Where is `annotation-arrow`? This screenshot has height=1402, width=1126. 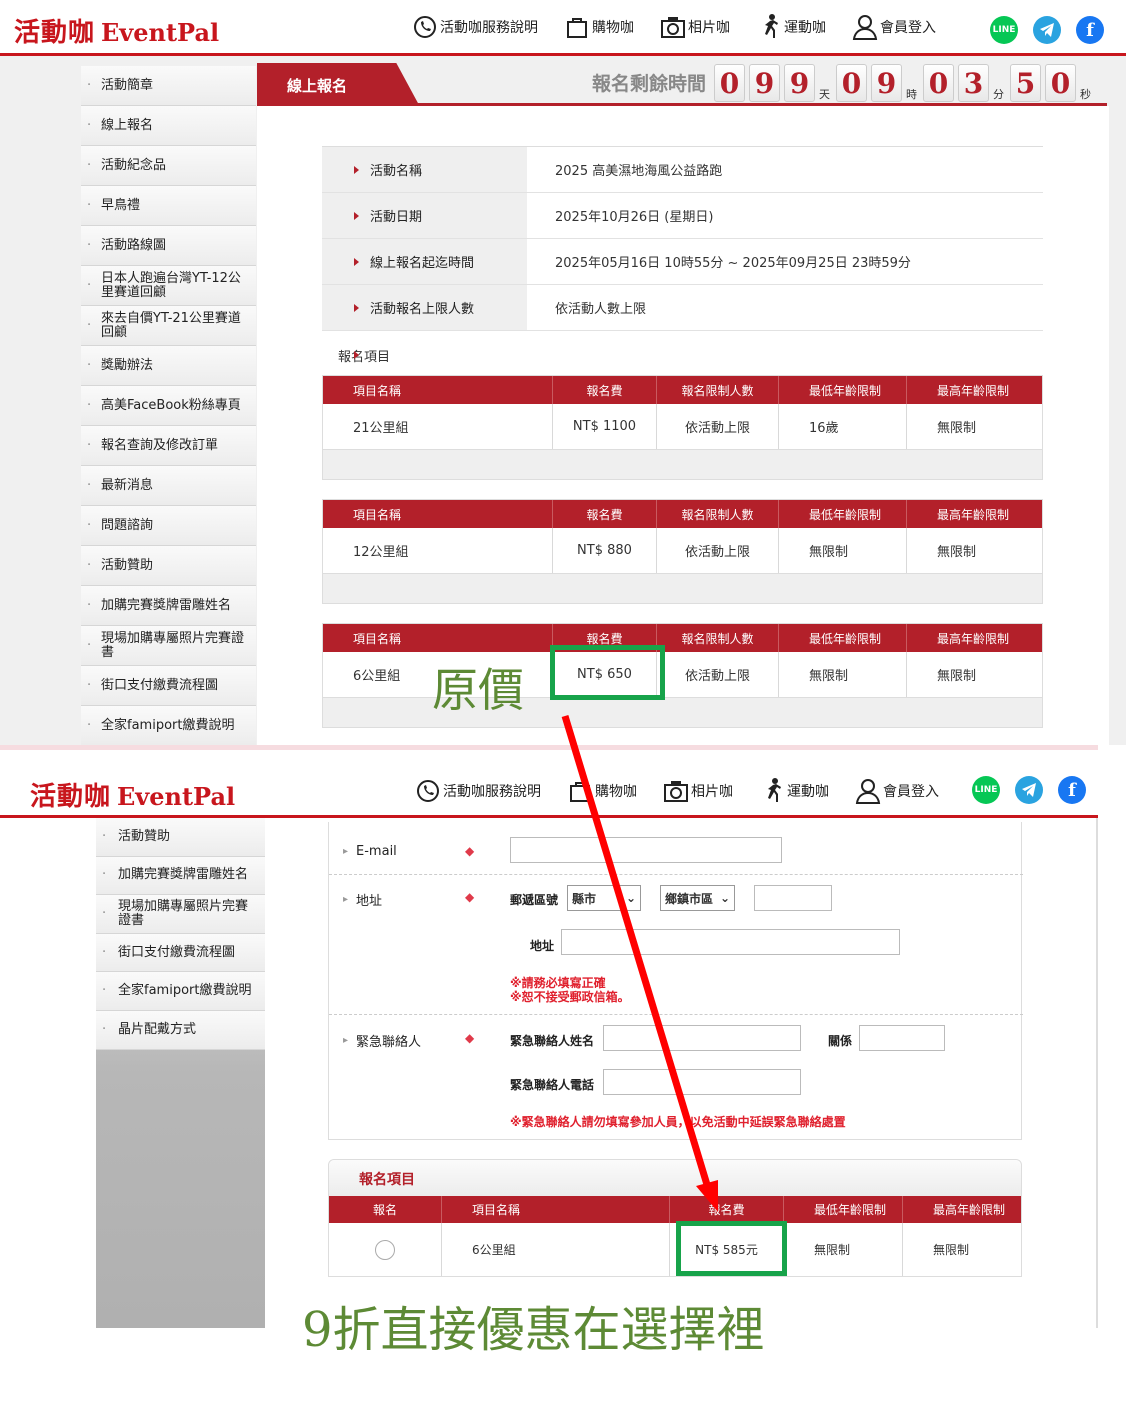 annotation-arrow is located at coordinates (639, 963).